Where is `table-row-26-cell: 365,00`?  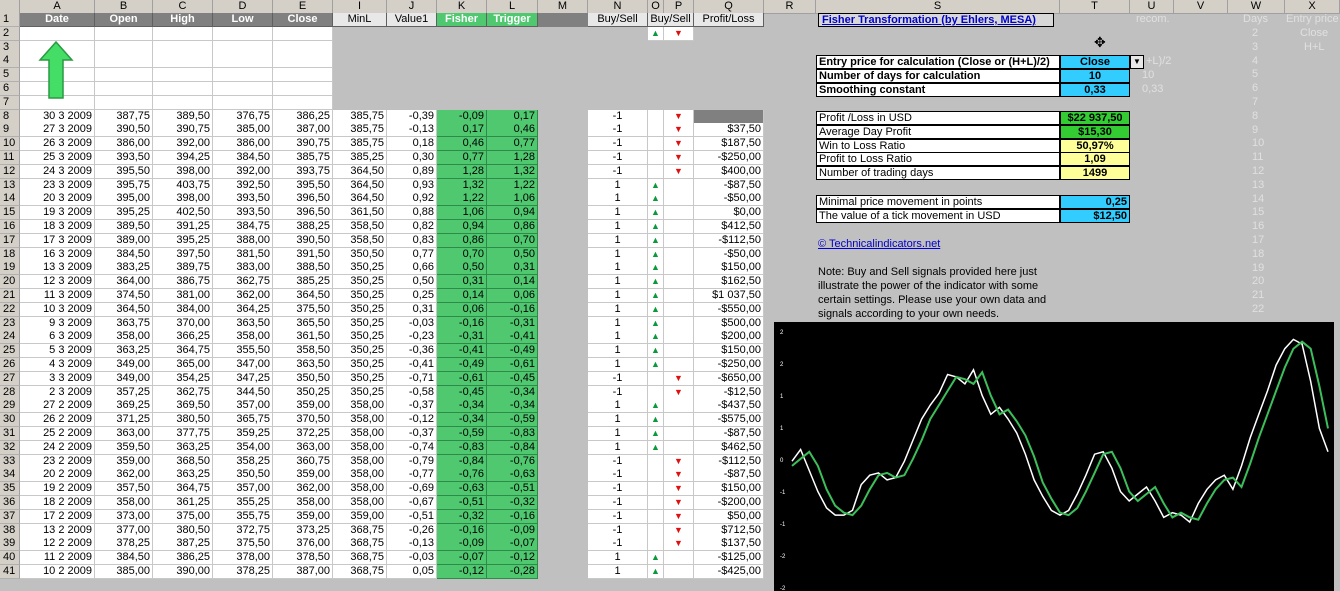
table-row-26-cell: 365,00 is located at coordinates (183, 365).